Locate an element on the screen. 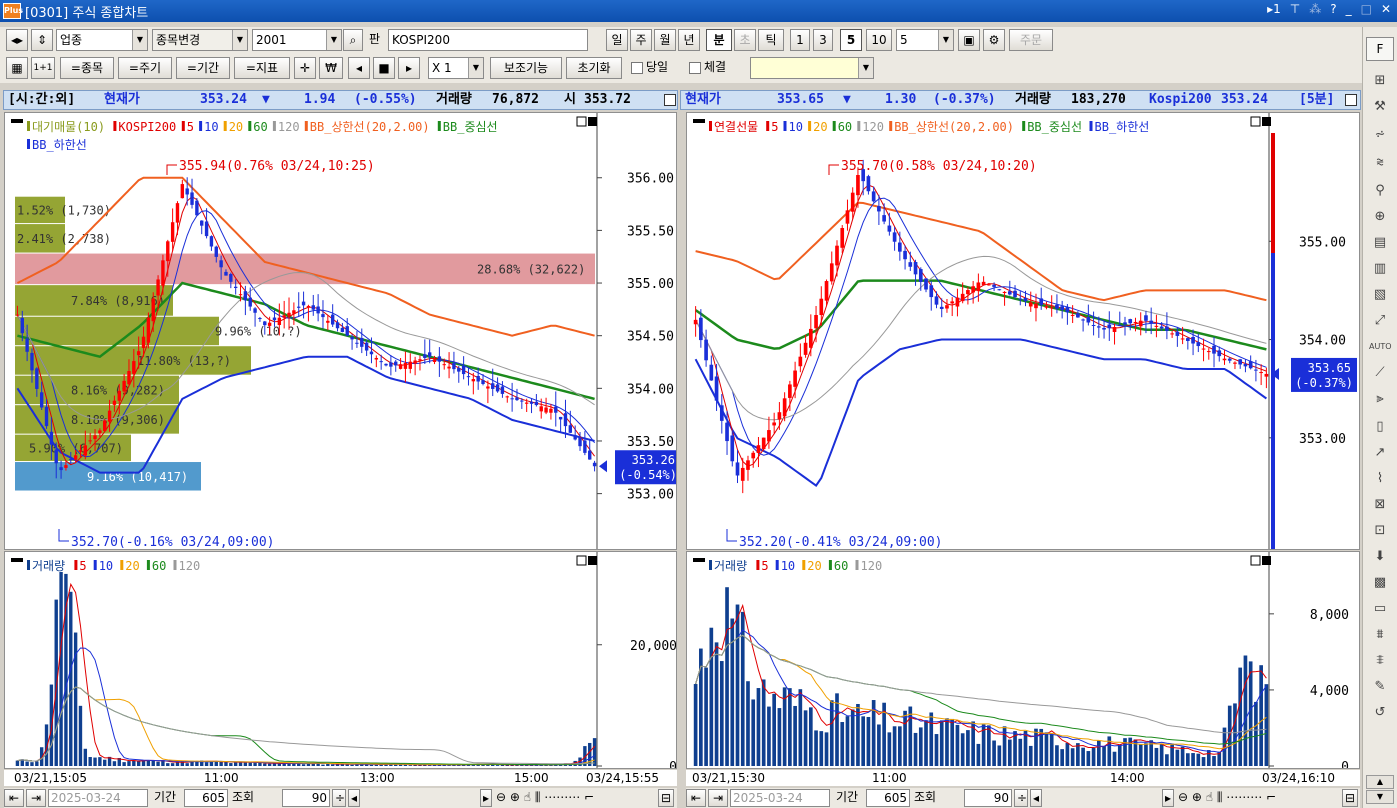 Image resolution: width=1397 pixels, height=808 pixels. one-plus-one-button: 1+1 is located at coordinates (43, 68).